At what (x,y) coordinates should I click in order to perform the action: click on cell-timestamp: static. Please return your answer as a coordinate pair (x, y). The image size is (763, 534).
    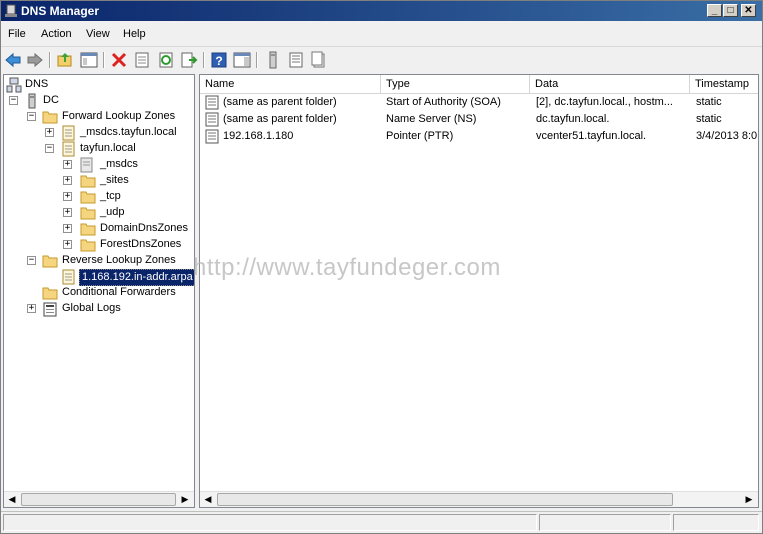
    Looking at the image, I should click on (709, 119).